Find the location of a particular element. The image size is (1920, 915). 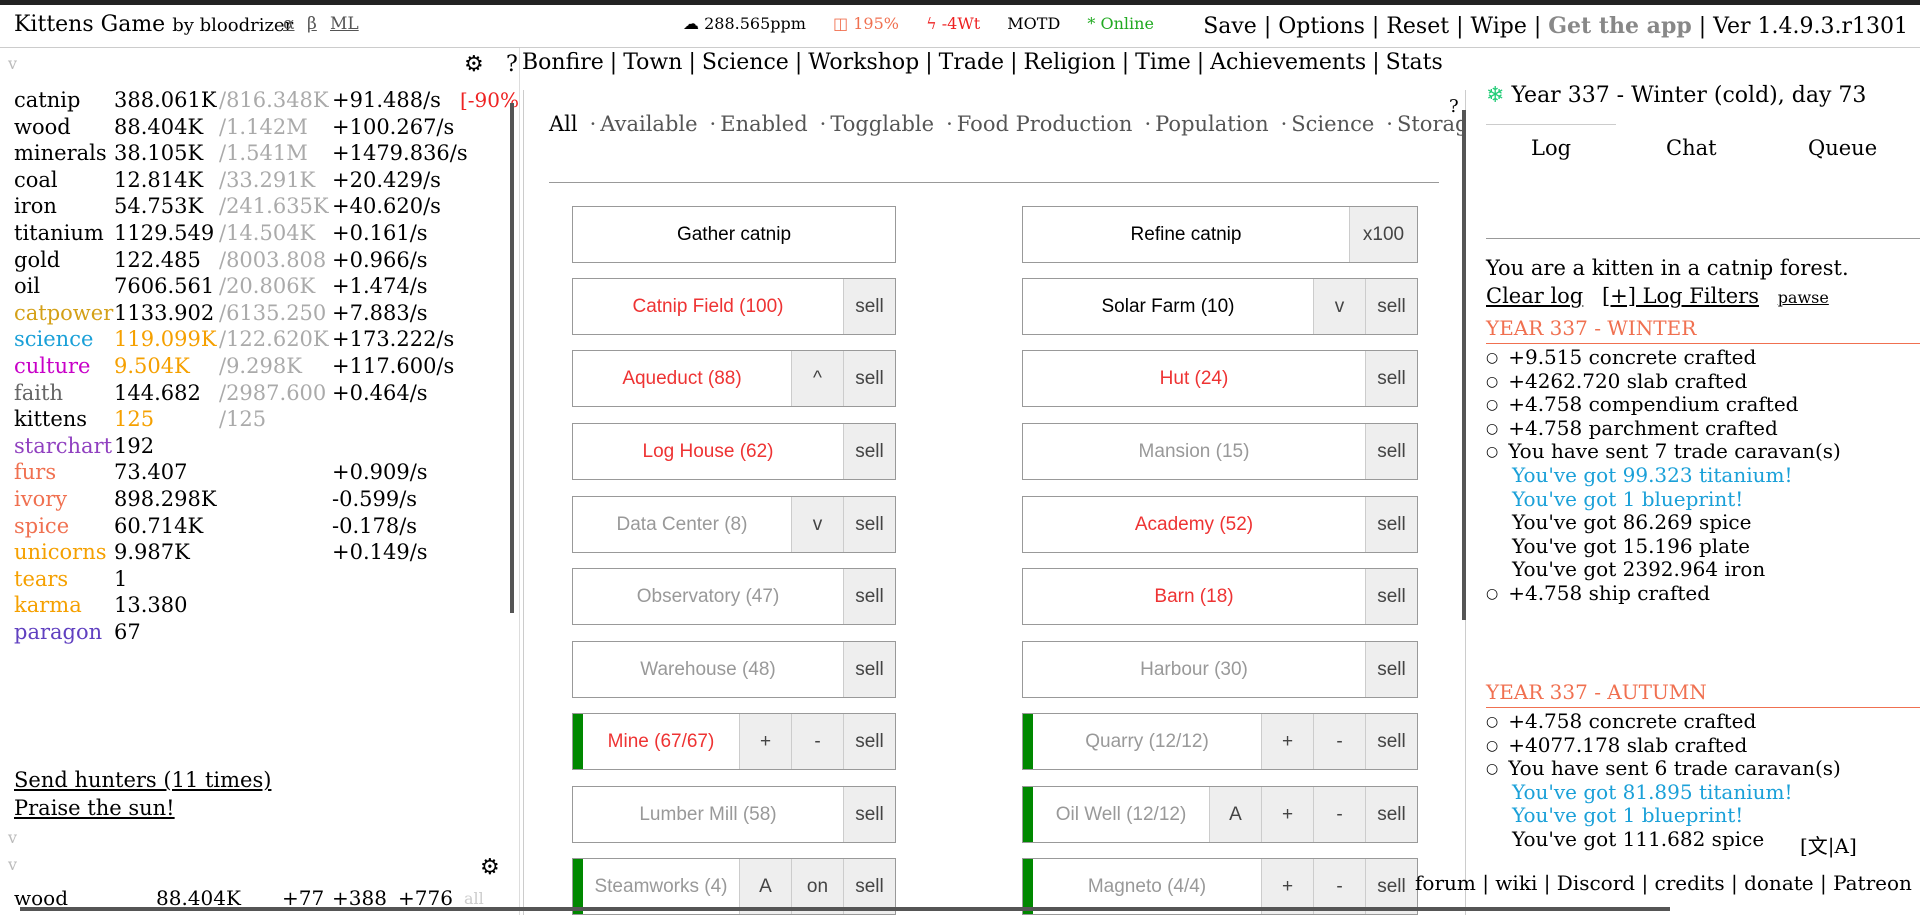

resources-scrollbar is located at coordinates (512, 358).